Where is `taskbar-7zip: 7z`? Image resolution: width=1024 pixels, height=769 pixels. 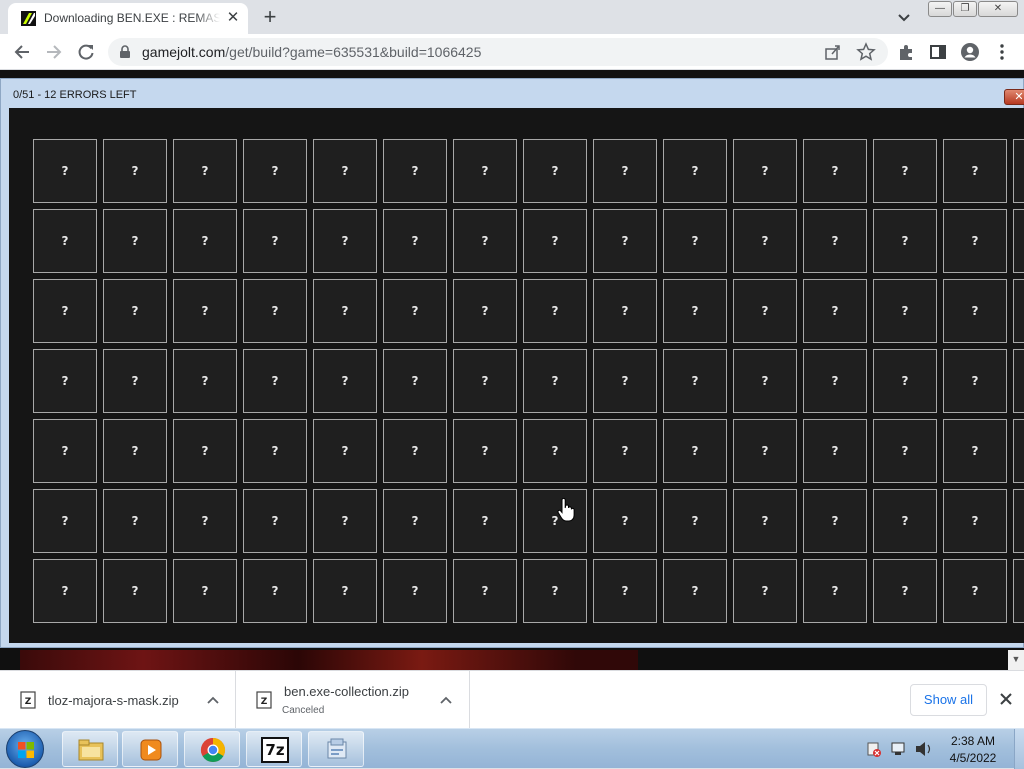
taskbar-7zip: 7z is located at coordinates (274, 749).